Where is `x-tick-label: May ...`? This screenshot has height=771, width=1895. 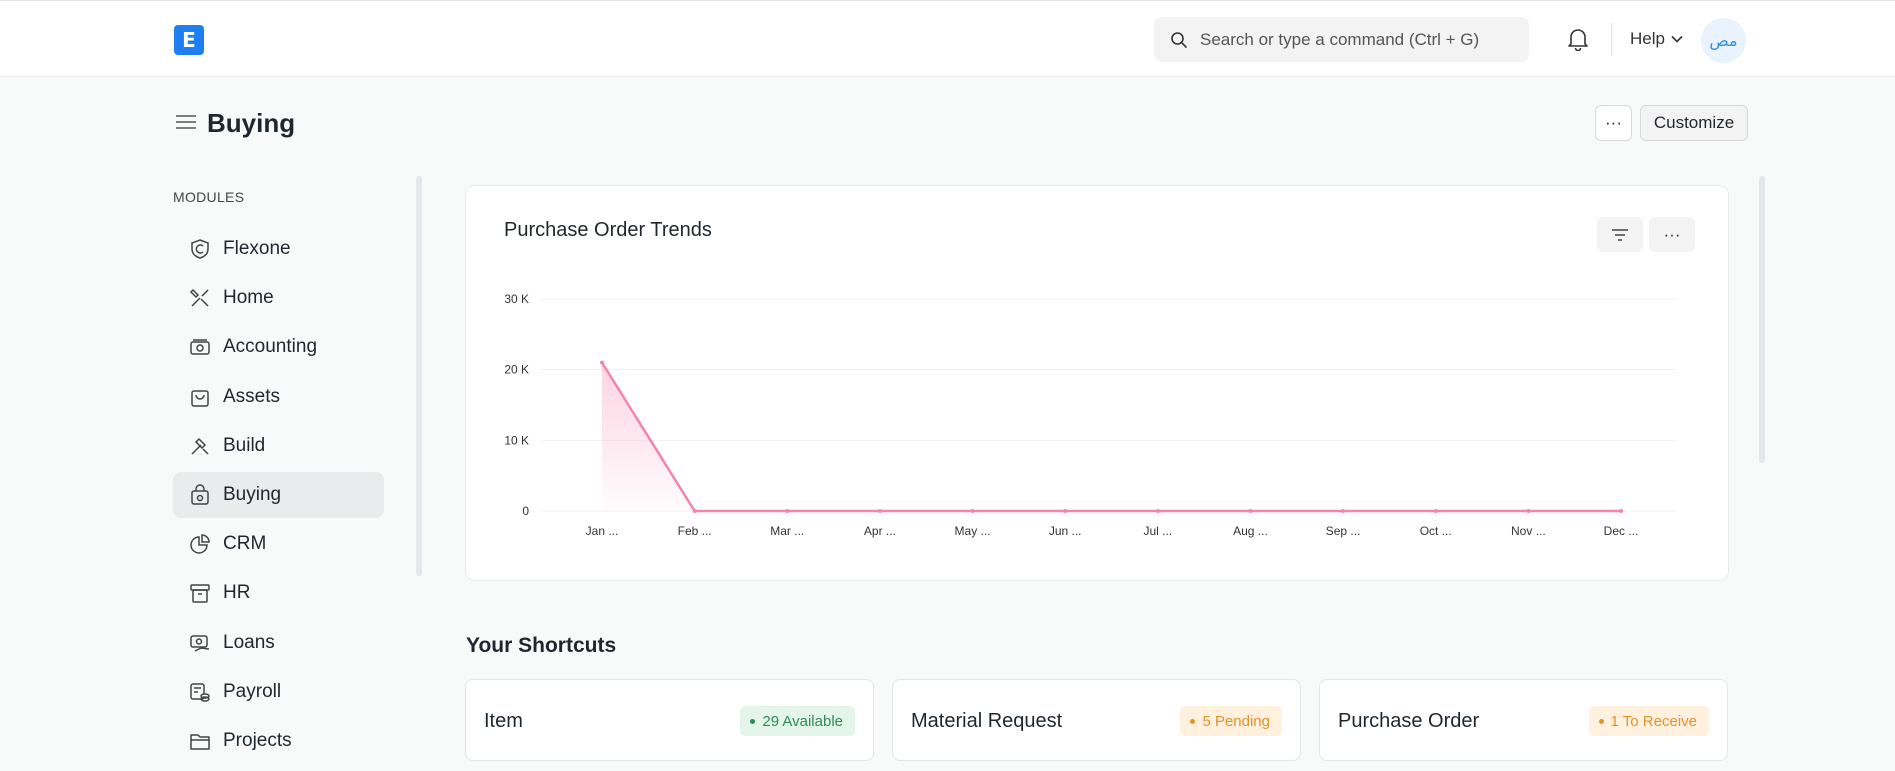
x-tick-label: May ... is located at coordinates (973, 531).